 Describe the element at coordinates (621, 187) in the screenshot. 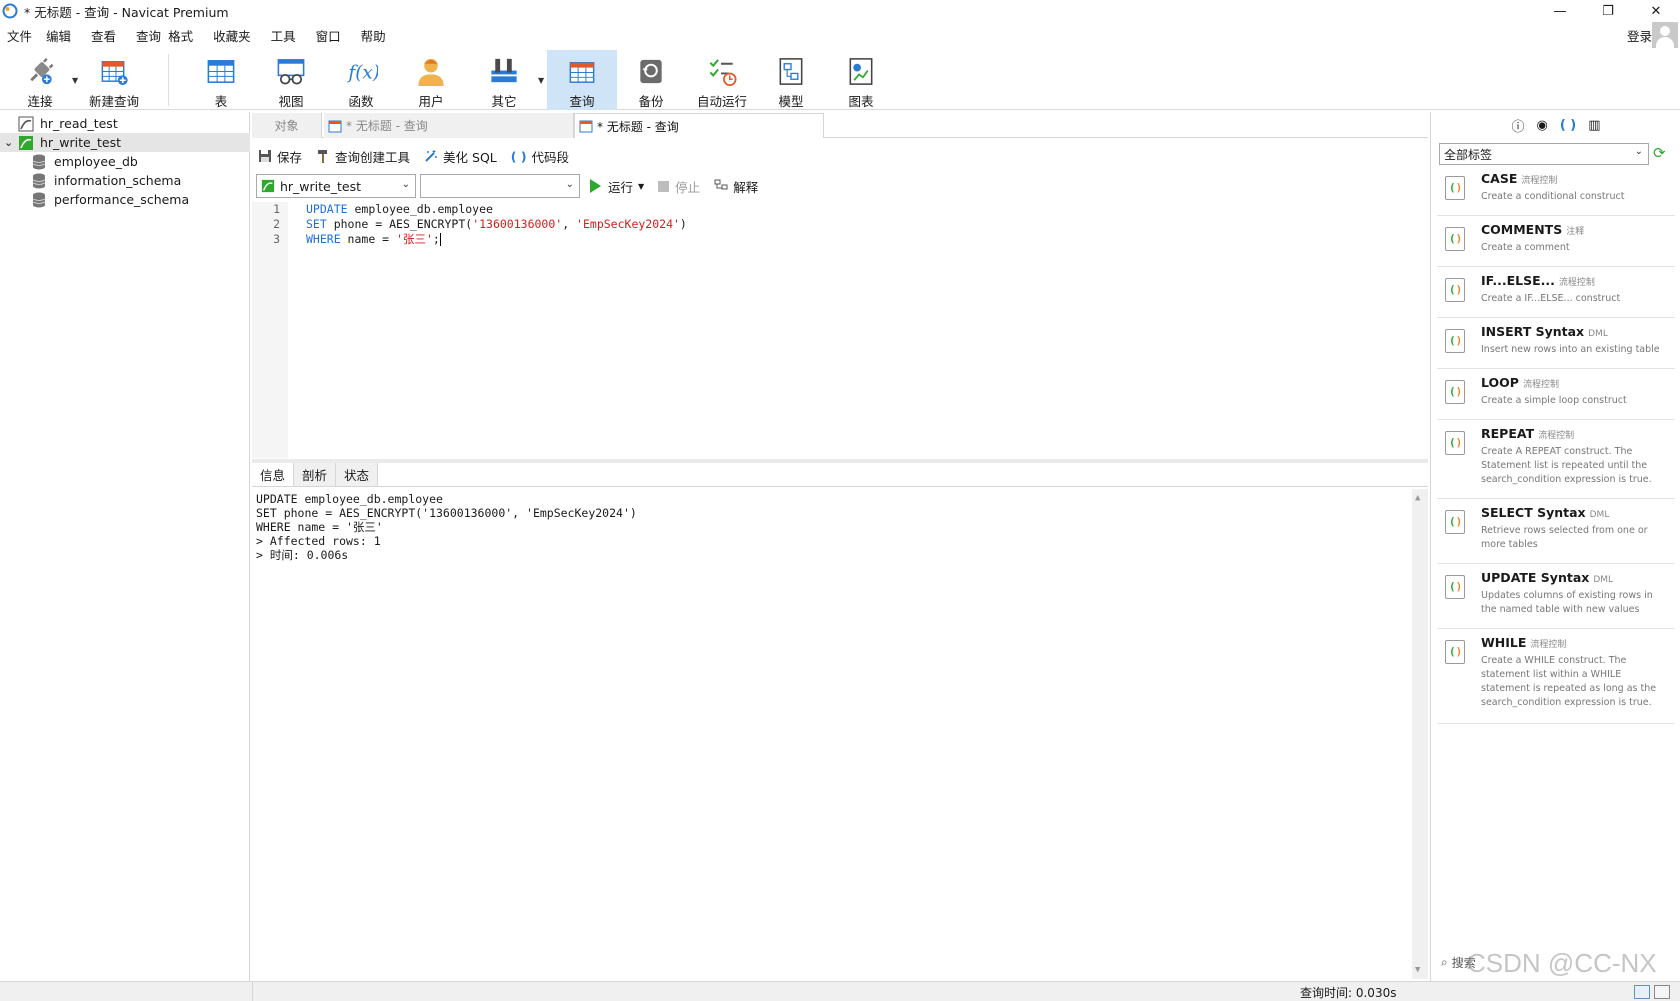

I see `run-label: 运行` at that location.